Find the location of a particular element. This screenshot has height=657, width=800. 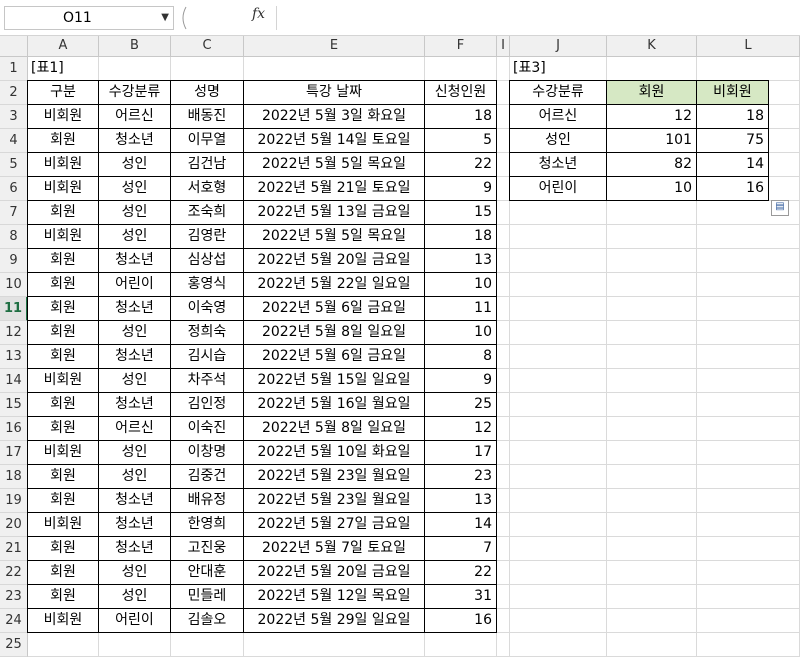

table1-cell: 2022년 5월 8일 일요일 is located at coordinates (334, 333).